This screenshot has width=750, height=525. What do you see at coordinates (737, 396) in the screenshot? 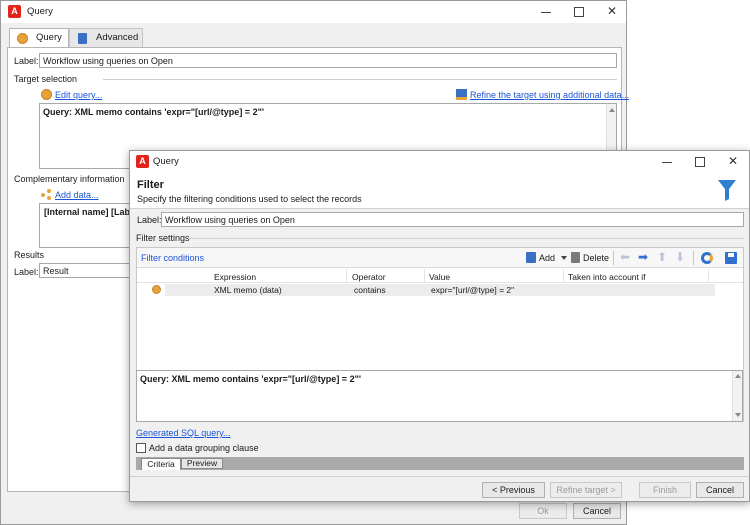
I see `vertical-scrollbar` at bounding box center [737, 396].